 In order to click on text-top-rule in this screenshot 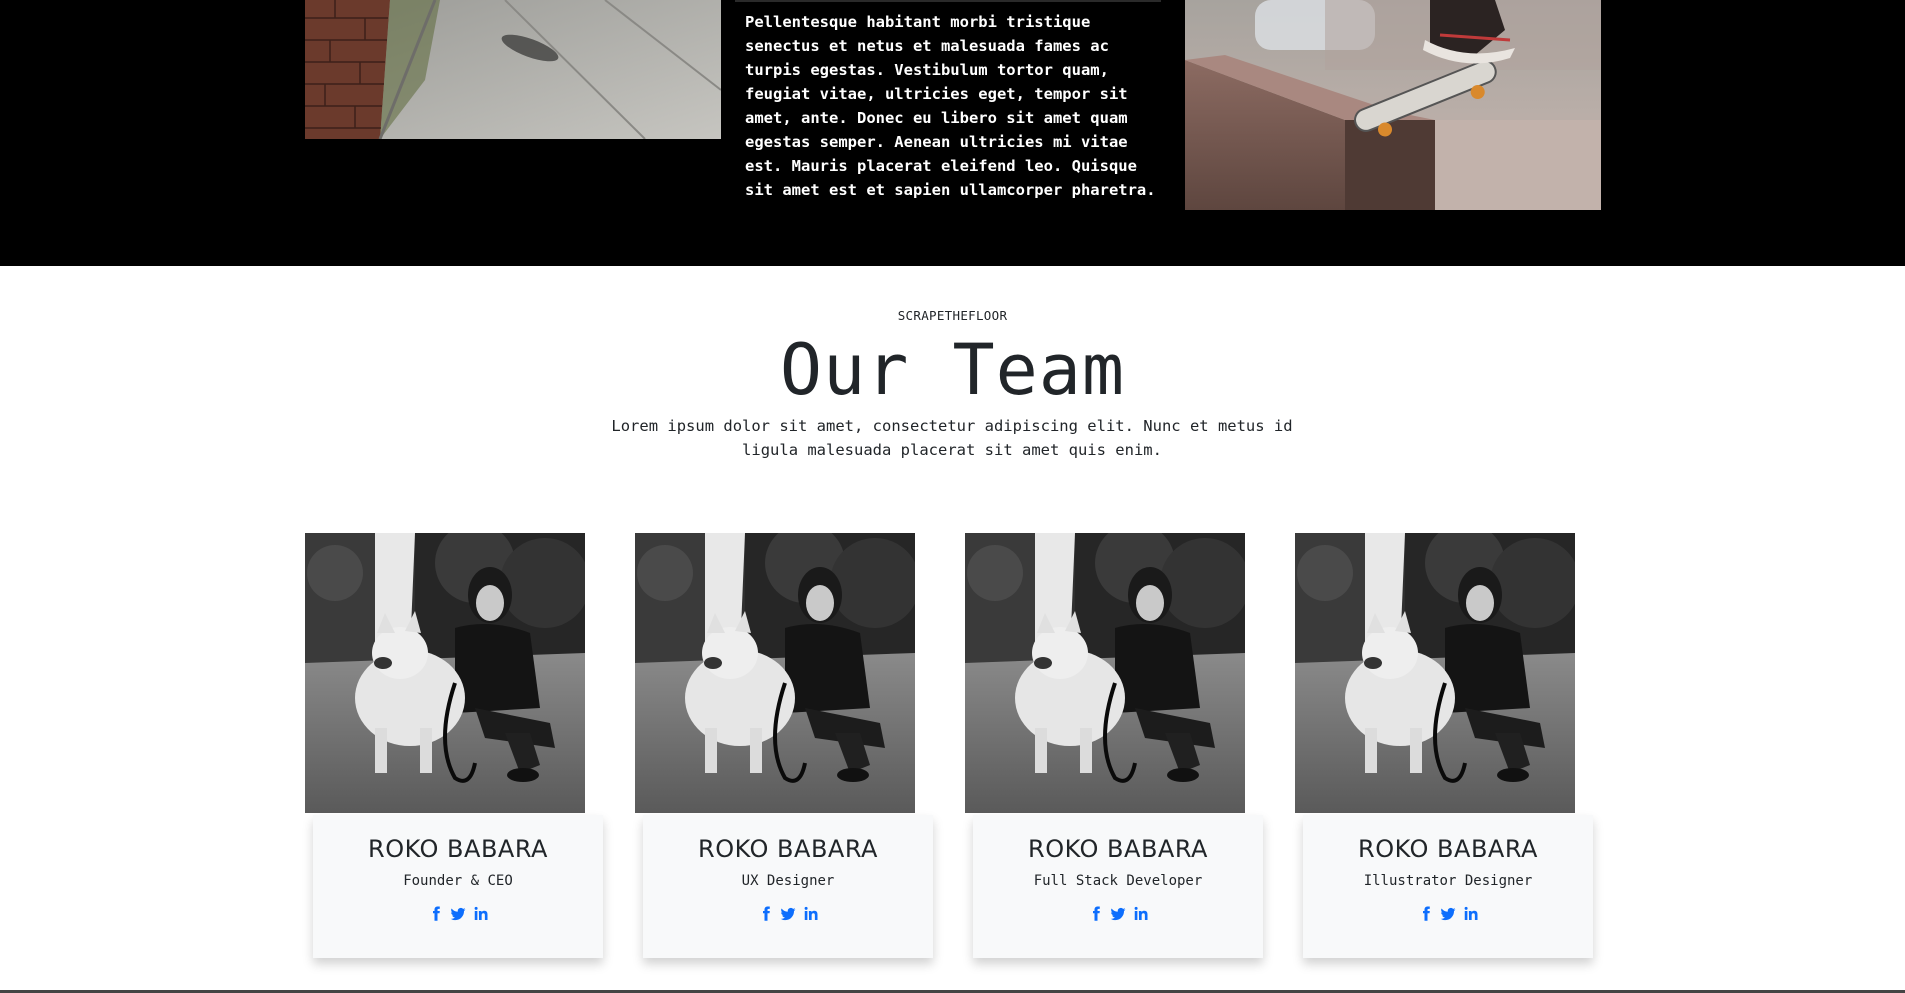, I will do `click(948, 1)`.